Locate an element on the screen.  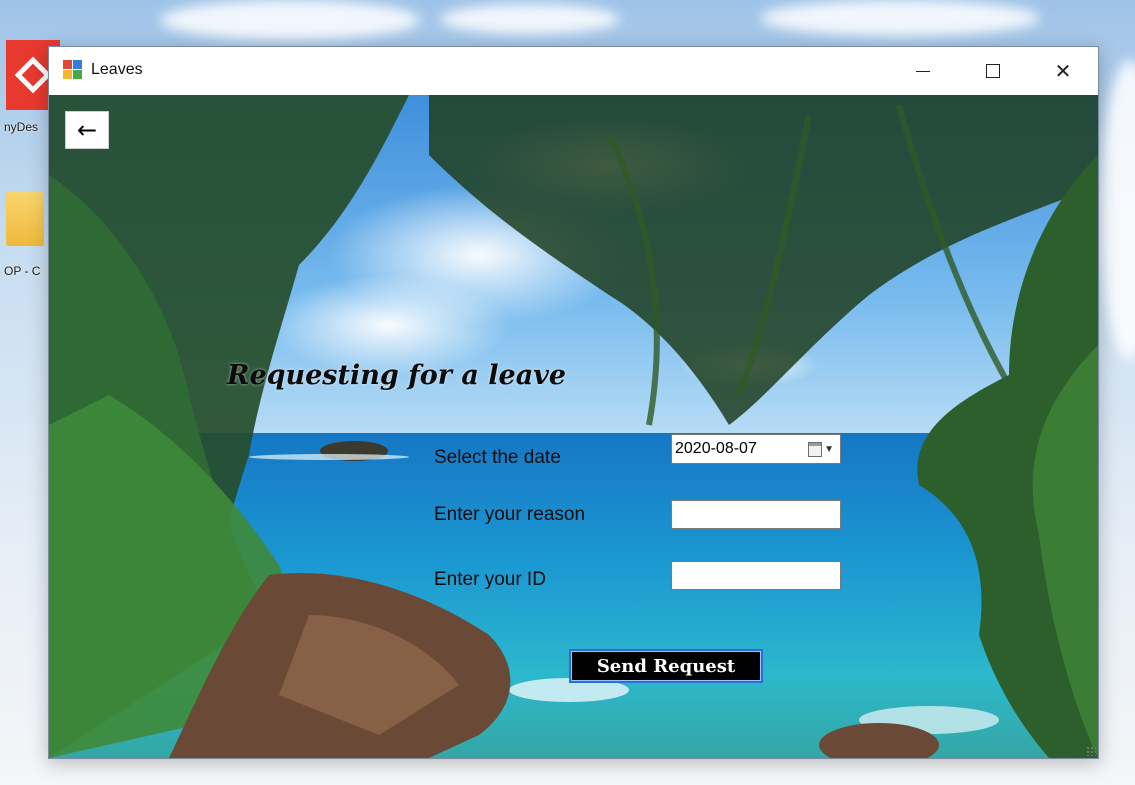
send-request-button: Send Request is located at coordinates (666, 666).